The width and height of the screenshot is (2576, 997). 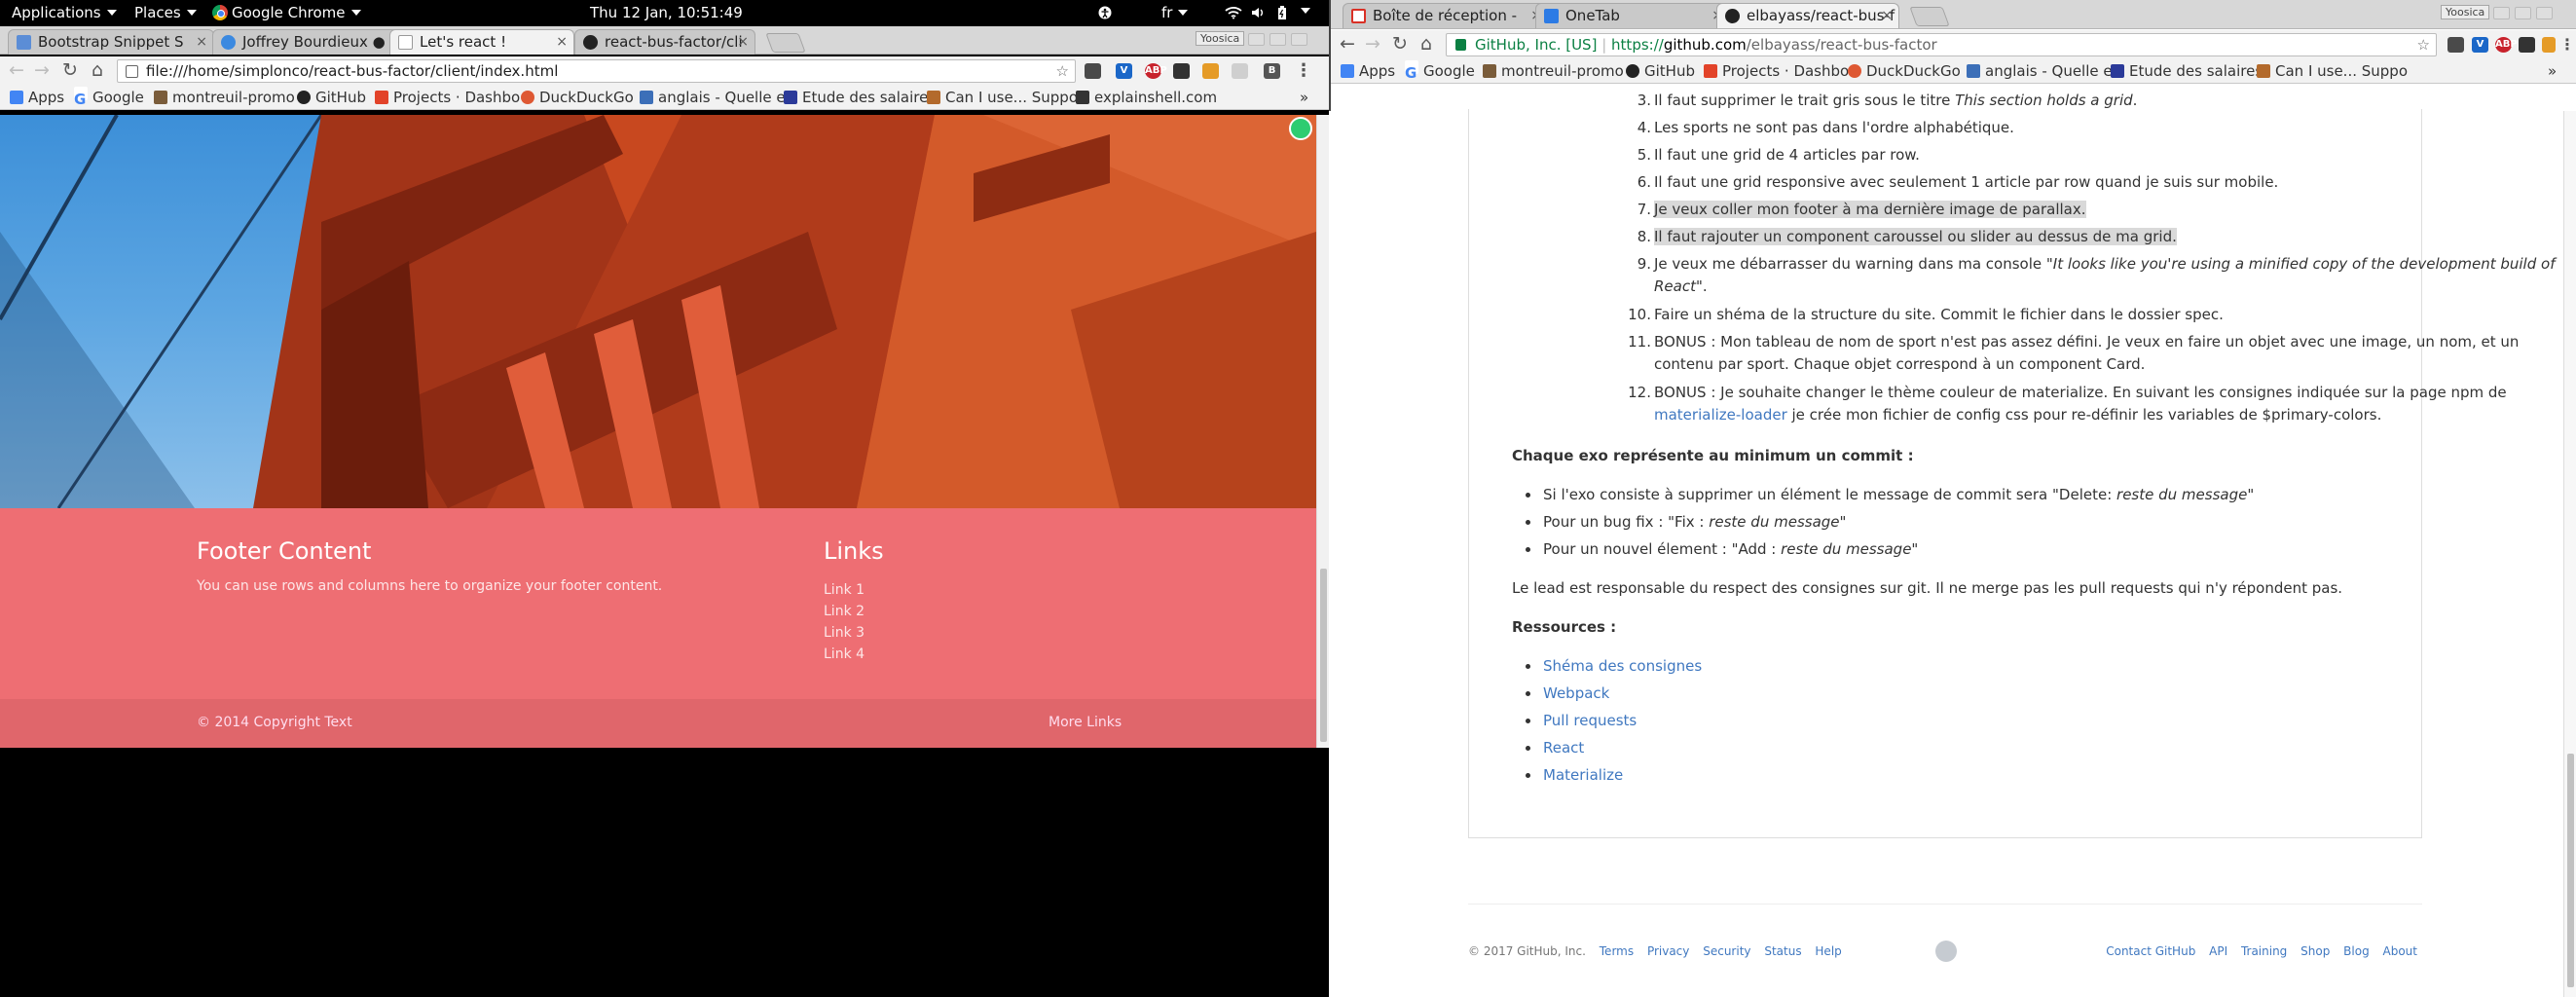 I want to click on tab-react-bus-factor: react-bus-factor/cli ×, so click(x=664, y=42).